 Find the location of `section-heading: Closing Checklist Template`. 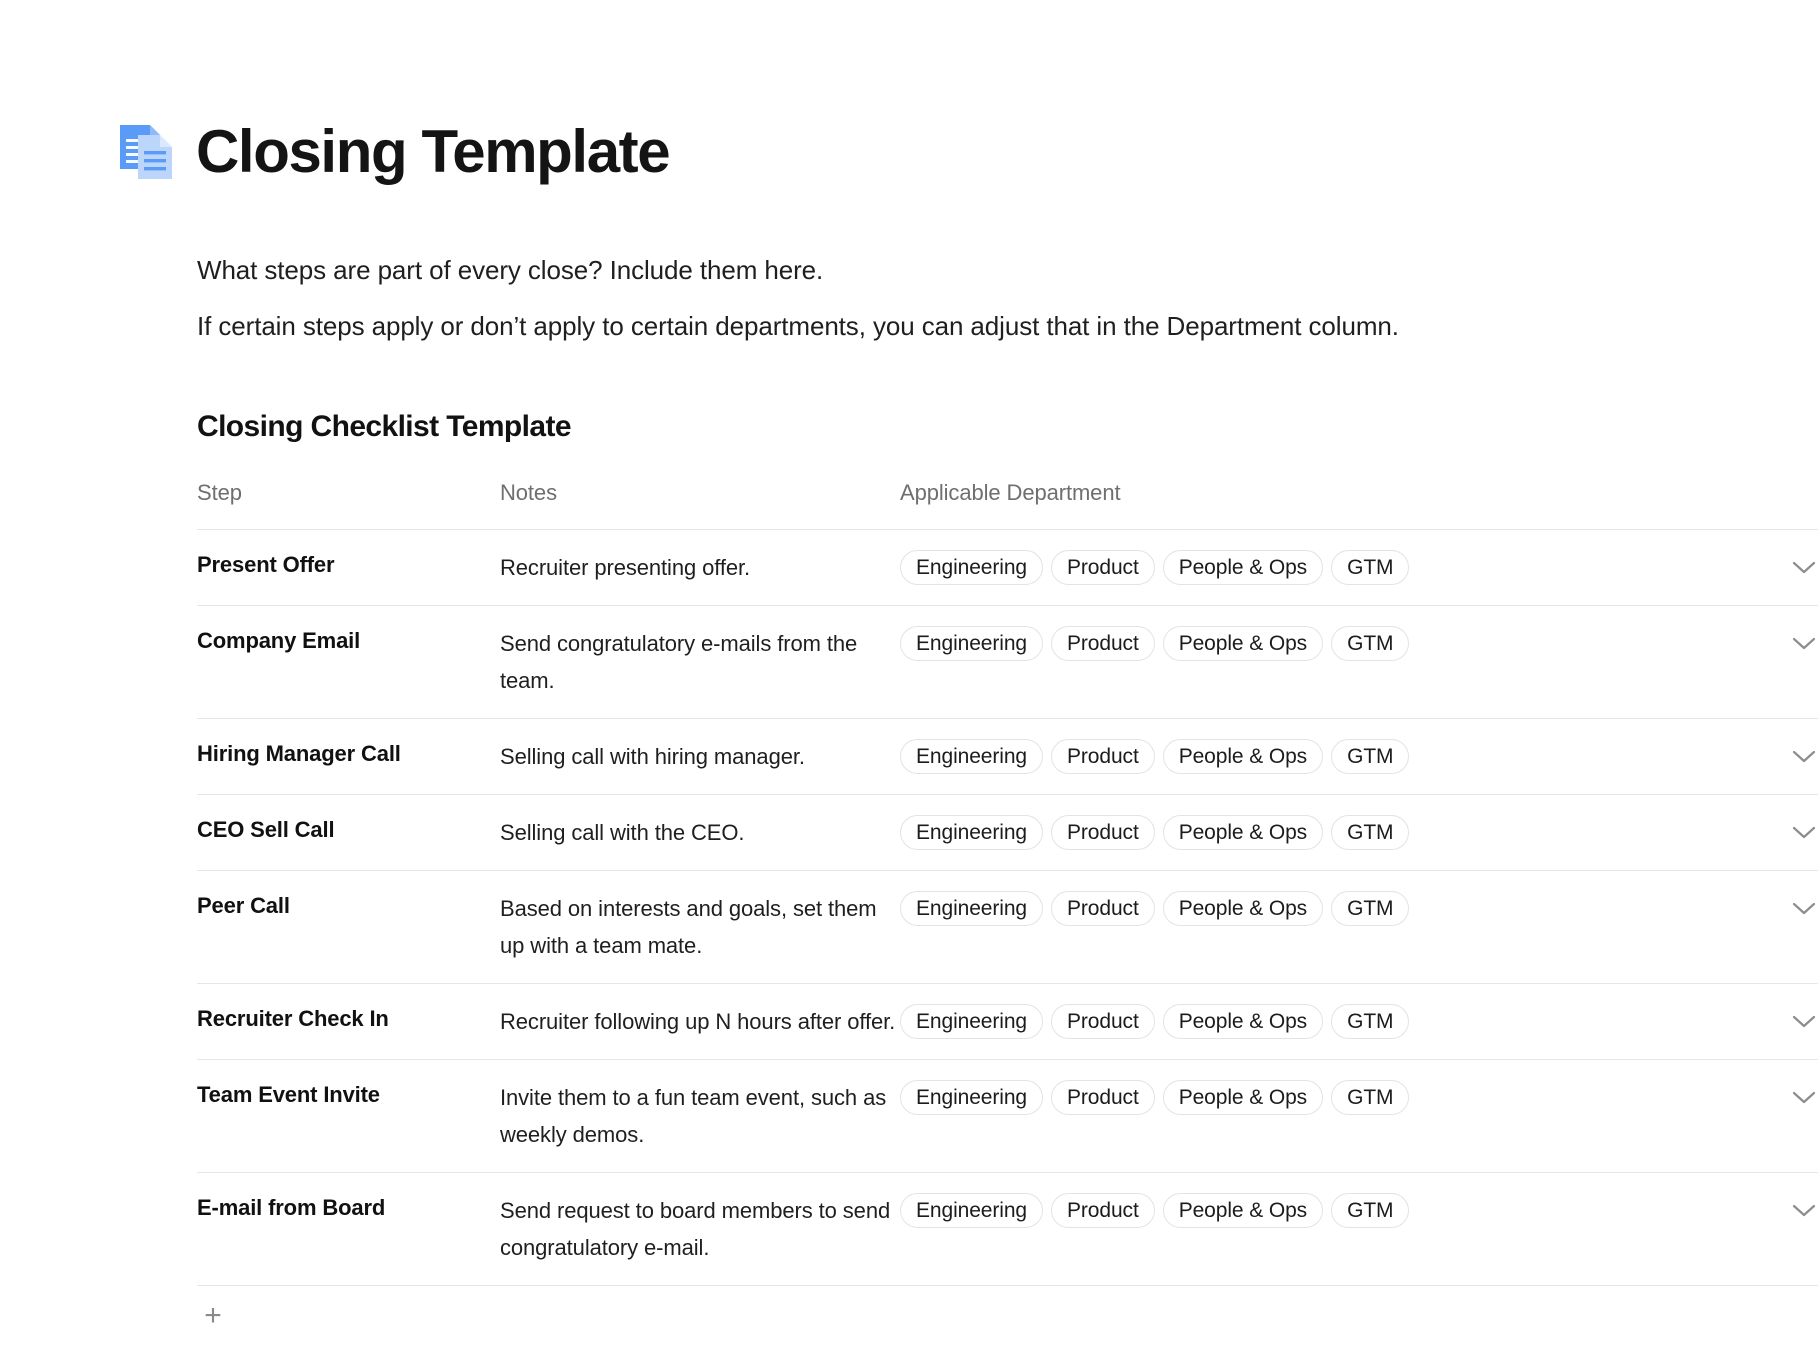

section-heading: Closing Checklist Template is located at coordinates (384, 426).